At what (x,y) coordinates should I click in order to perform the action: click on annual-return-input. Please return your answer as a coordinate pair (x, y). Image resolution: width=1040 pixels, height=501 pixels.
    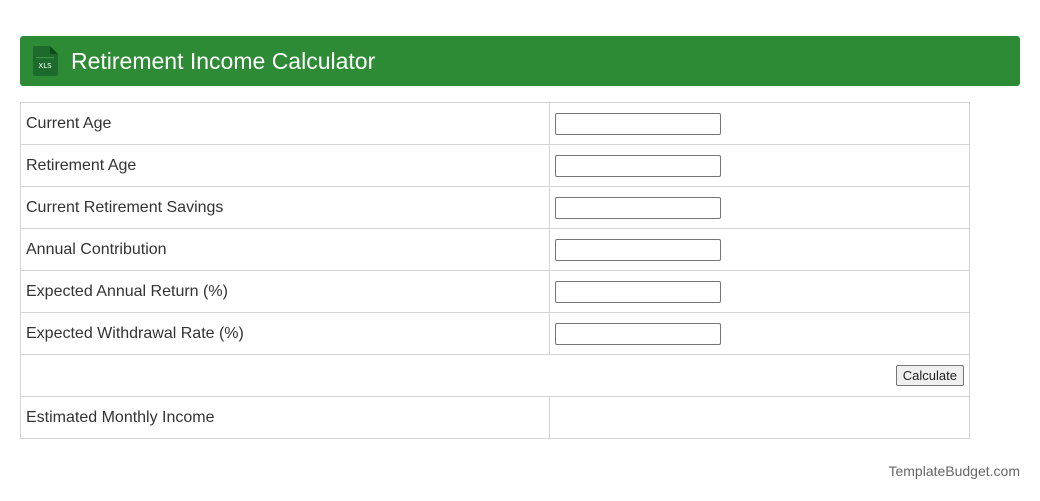
    Looking at the image, I should click on (638, 291).